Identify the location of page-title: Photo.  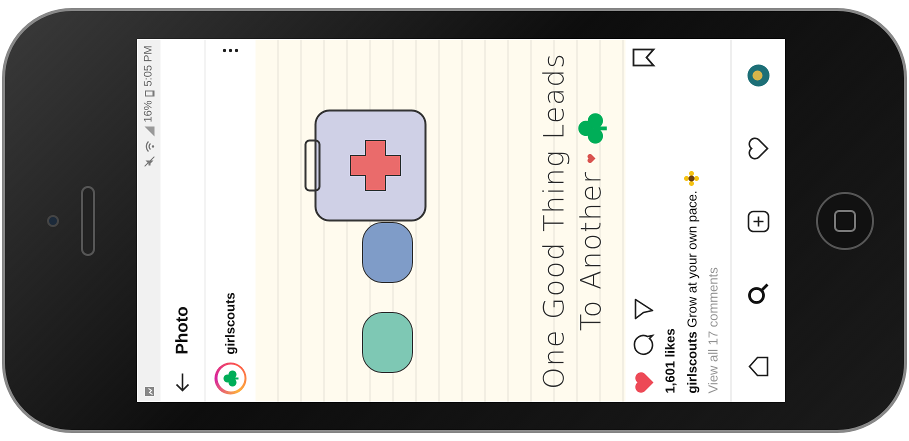
(181, 330).